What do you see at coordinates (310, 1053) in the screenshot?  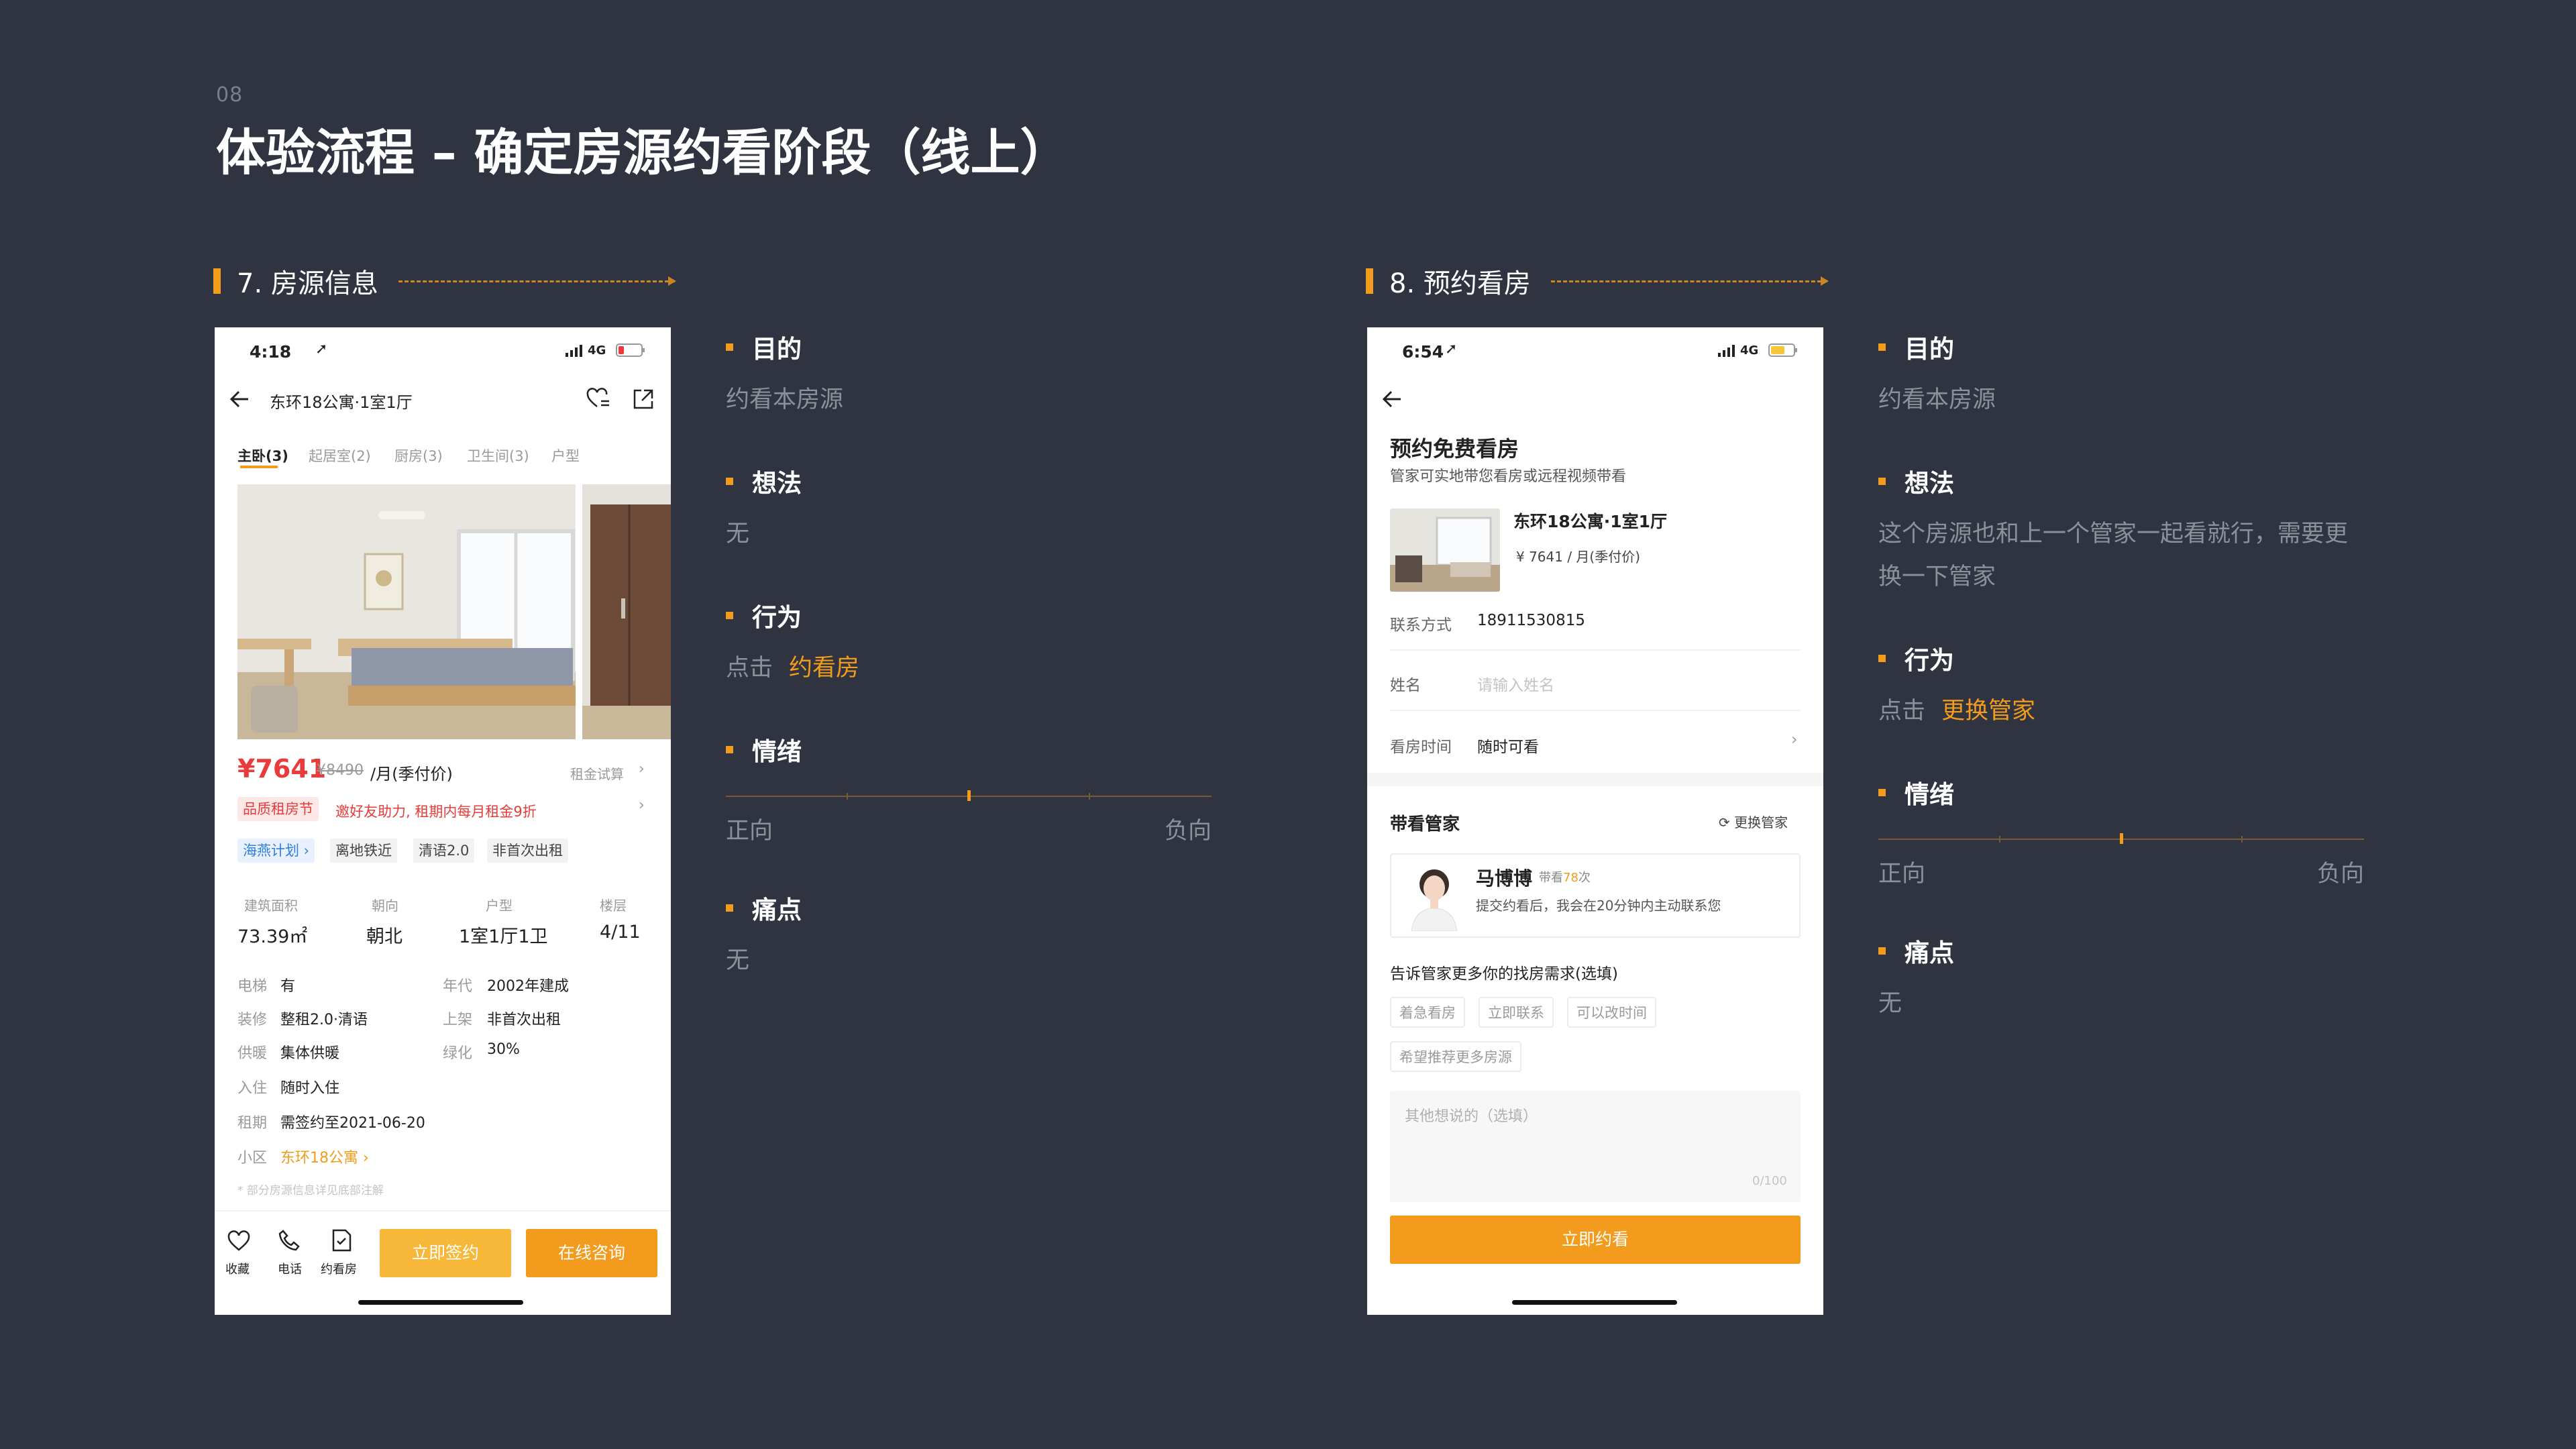 I see `detail-heating-value: 集体供暖` at bounding box center [310, 1053].